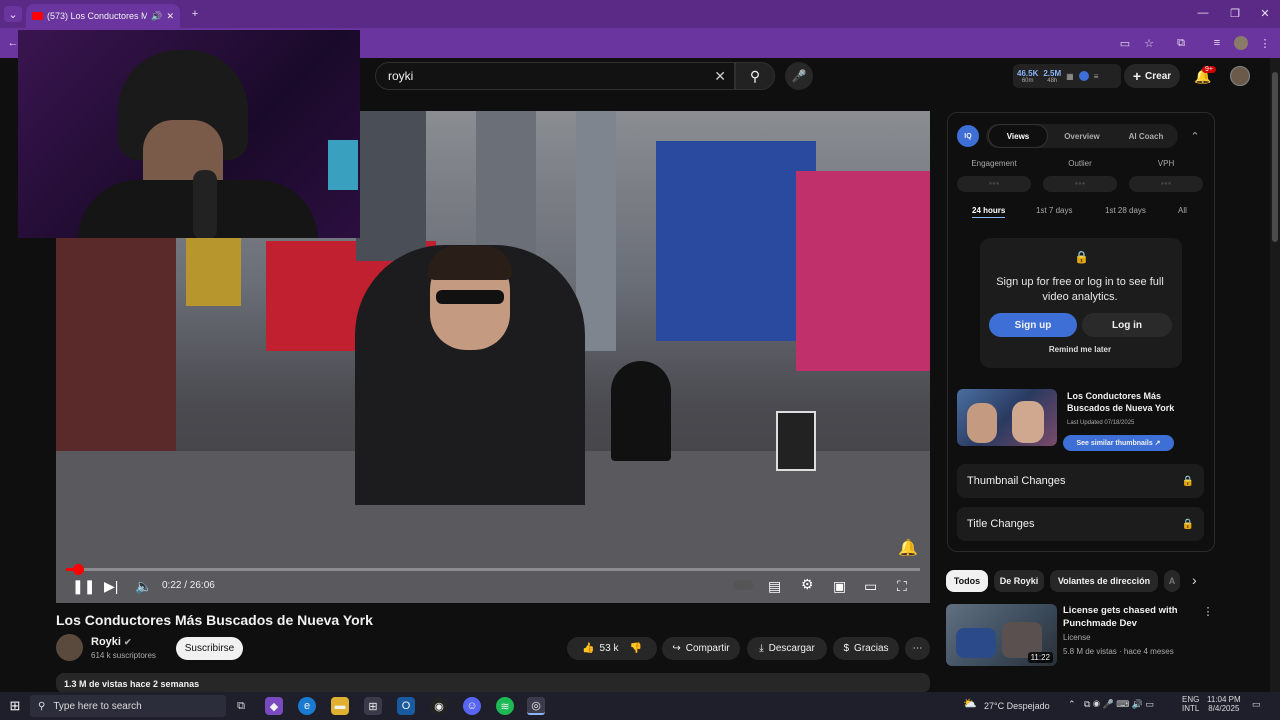  Describe the element at coordinates (866, 648) in the screenshot. I see `thanks-button: $ Gracias` at that location.